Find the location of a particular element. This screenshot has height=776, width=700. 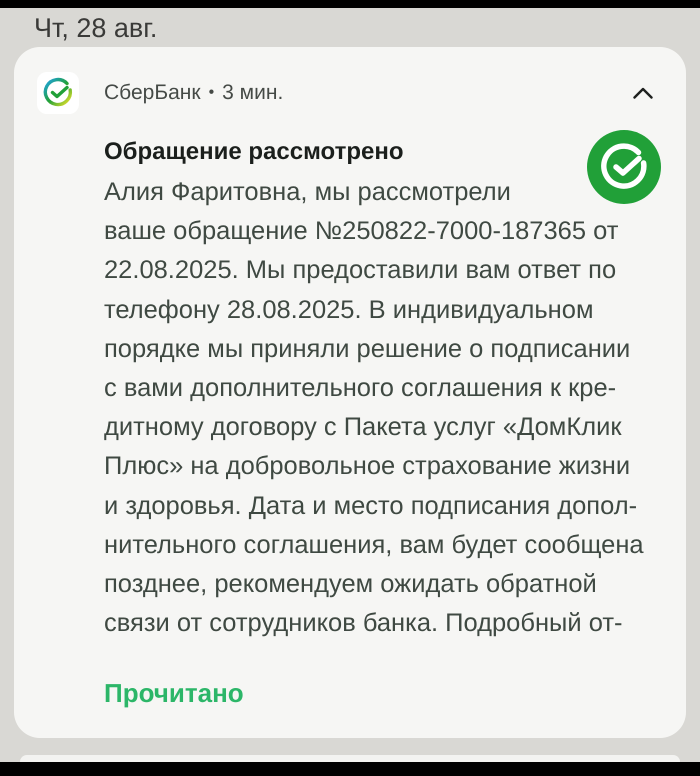

date-header: Чт, 28 авг. is located at coordinates (96, 27).